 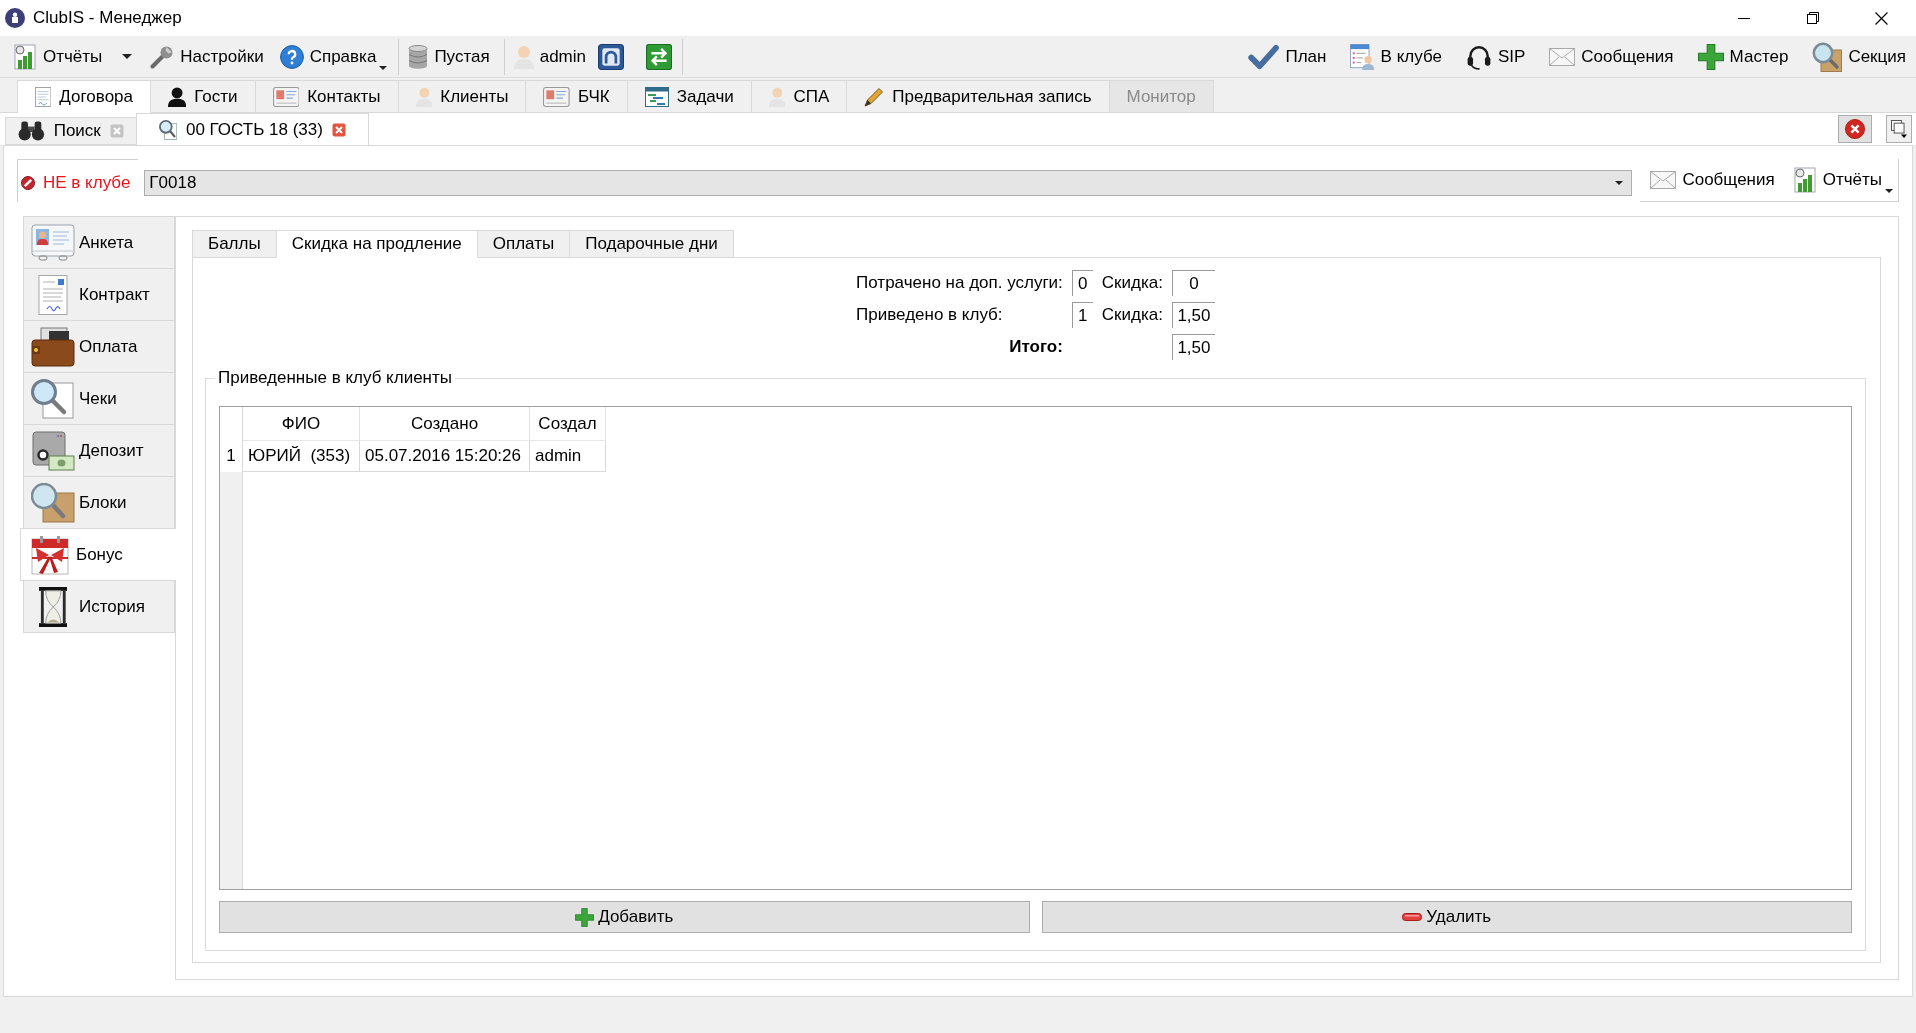 What do you see at coordinates (376, 244) in the screenshot?
I see `tab: Скидка на продление` at bounding box center [376, 244].